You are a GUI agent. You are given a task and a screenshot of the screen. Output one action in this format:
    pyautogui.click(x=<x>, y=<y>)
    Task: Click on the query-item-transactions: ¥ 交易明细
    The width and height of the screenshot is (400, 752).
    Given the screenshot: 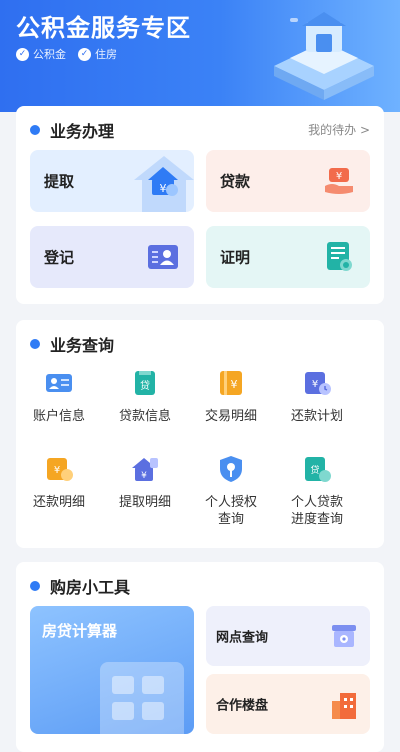 What is the action you would take?
    pyautogui.click(x=231, y=396)
    